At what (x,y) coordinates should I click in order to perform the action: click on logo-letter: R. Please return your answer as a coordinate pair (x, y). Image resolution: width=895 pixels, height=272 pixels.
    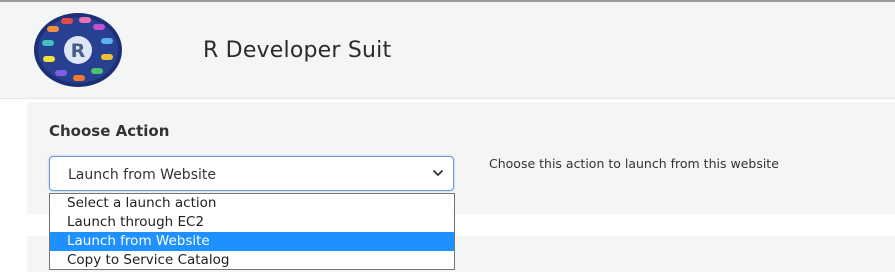
    Looking at the image, I should click on (78, 51).